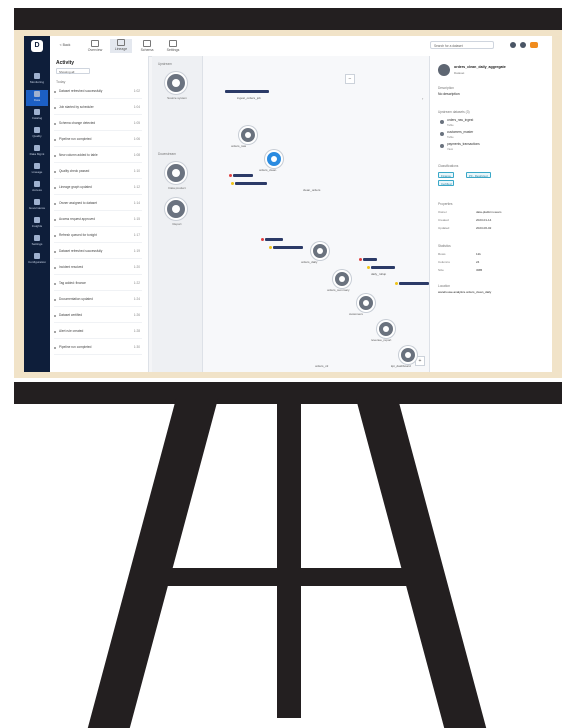 This screenshot has width=575, height=728. What do you see at coordinates (147, 46) in the screenshot?
I see `tab-schema: Schema` at bounding box center [147, 46].